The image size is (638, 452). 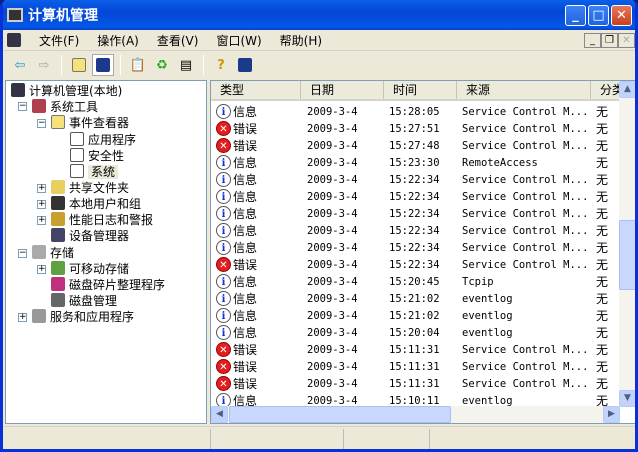 I want to click on tree-item-perf-logs: 性能日志和警报, so click(x=102, y=220).